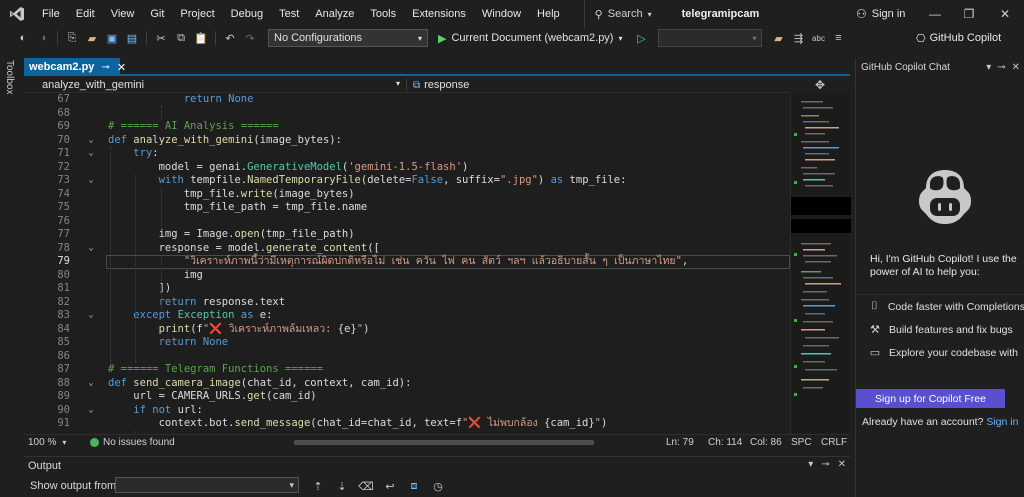  I want to click on word-wrap-icon: ↩, so click(390, 486).